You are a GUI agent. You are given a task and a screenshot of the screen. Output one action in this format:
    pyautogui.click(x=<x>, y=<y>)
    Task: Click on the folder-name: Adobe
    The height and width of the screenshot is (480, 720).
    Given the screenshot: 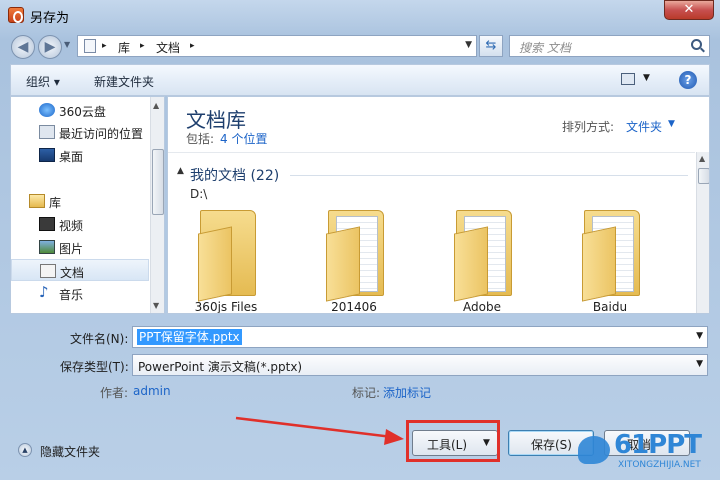 What is the action you would take?
    pyautogui.click(x=482, y=307)
    